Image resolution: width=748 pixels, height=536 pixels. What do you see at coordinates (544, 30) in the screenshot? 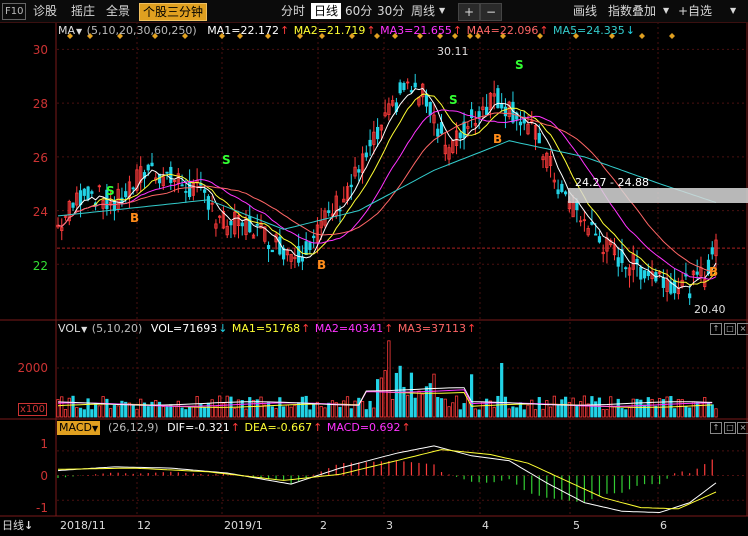
I see `ma4-up-arrow-icon: ↑` at bounding box center [544, 30].